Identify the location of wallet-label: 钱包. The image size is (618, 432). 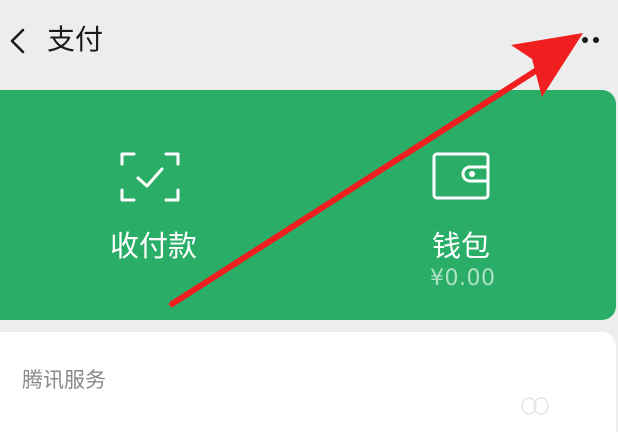
(461, 246).